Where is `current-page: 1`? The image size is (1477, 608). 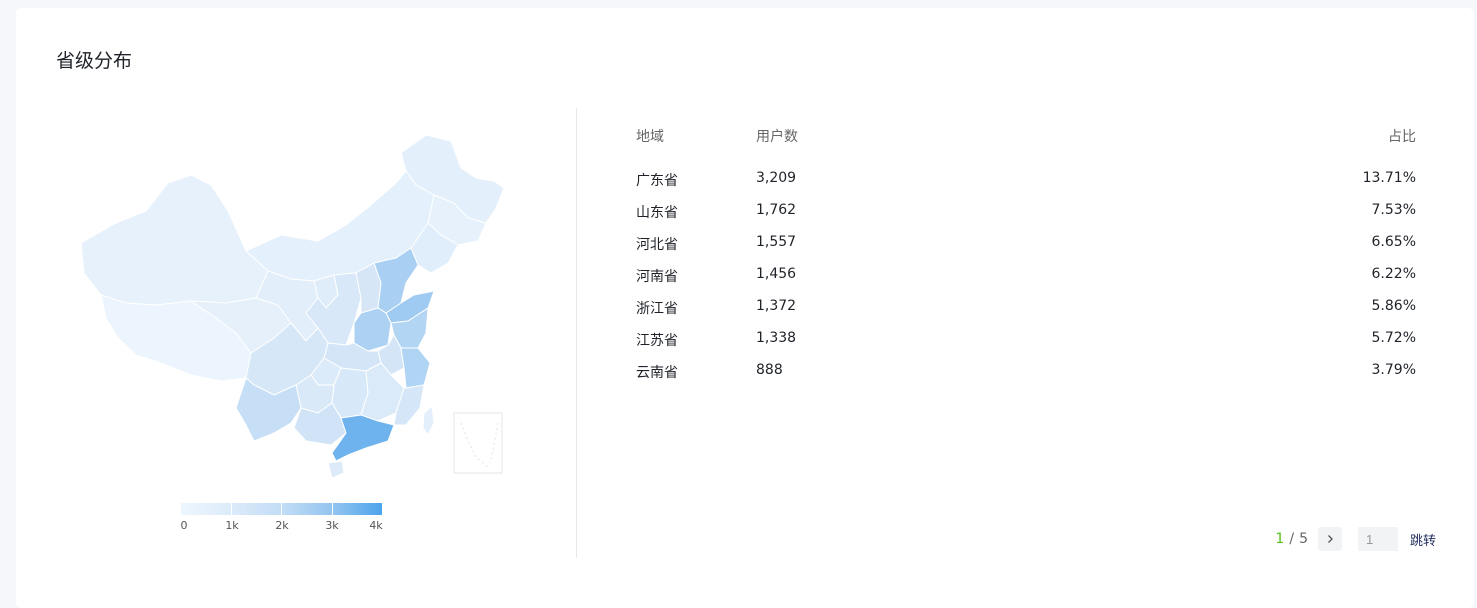 current-page: 1 is located at coordinates (1280, 539).